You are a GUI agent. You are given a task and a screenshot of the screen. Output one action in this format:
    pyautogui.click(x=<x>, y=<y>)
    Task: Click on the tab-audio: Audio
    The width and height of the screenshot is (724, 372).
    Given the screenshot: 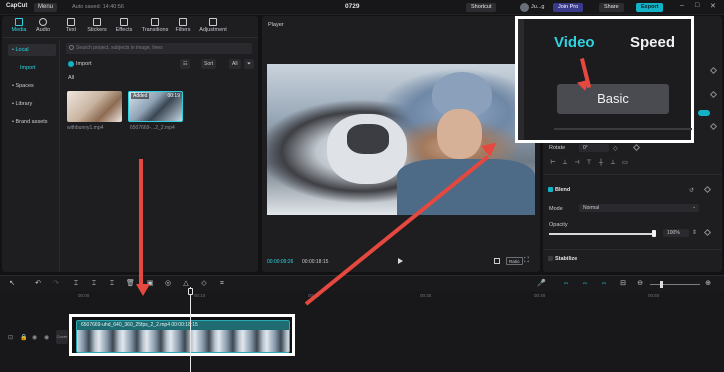 What is the action you would take?
    pyautogui.click(x=43, y=25)
    